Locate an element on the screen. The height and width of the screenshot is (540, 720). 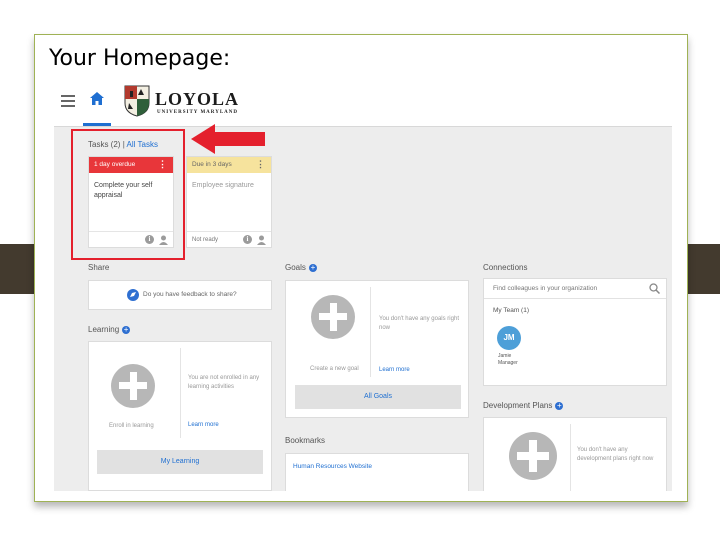
task-status-bar: Due in 3 days ⋮ is located at coordinates (229, 165).